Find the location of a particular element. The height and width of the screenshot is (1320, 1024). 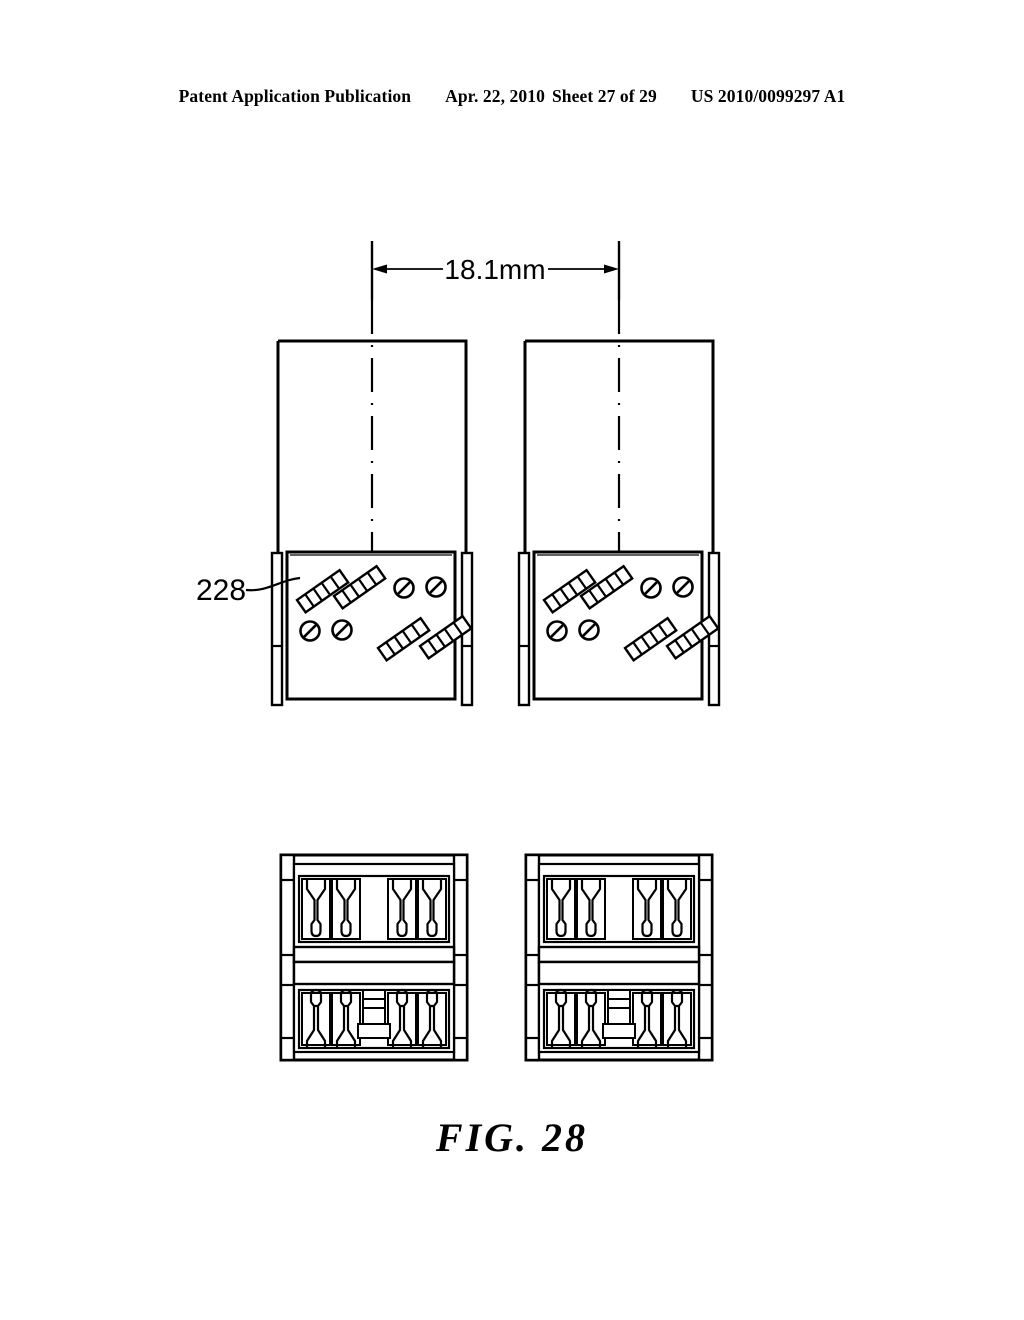

figure-caption: FIG. 28 is located at coordinates (512, 1137).